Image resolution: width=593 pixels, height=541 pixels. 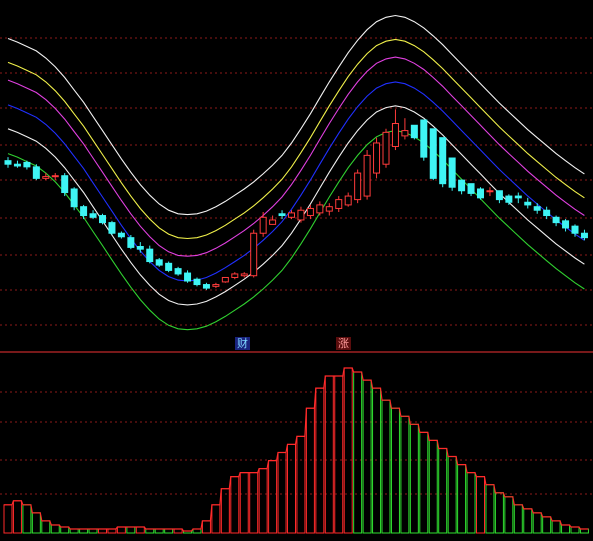 I want to click on cai-marker: 财, so click(x=242, y=343).